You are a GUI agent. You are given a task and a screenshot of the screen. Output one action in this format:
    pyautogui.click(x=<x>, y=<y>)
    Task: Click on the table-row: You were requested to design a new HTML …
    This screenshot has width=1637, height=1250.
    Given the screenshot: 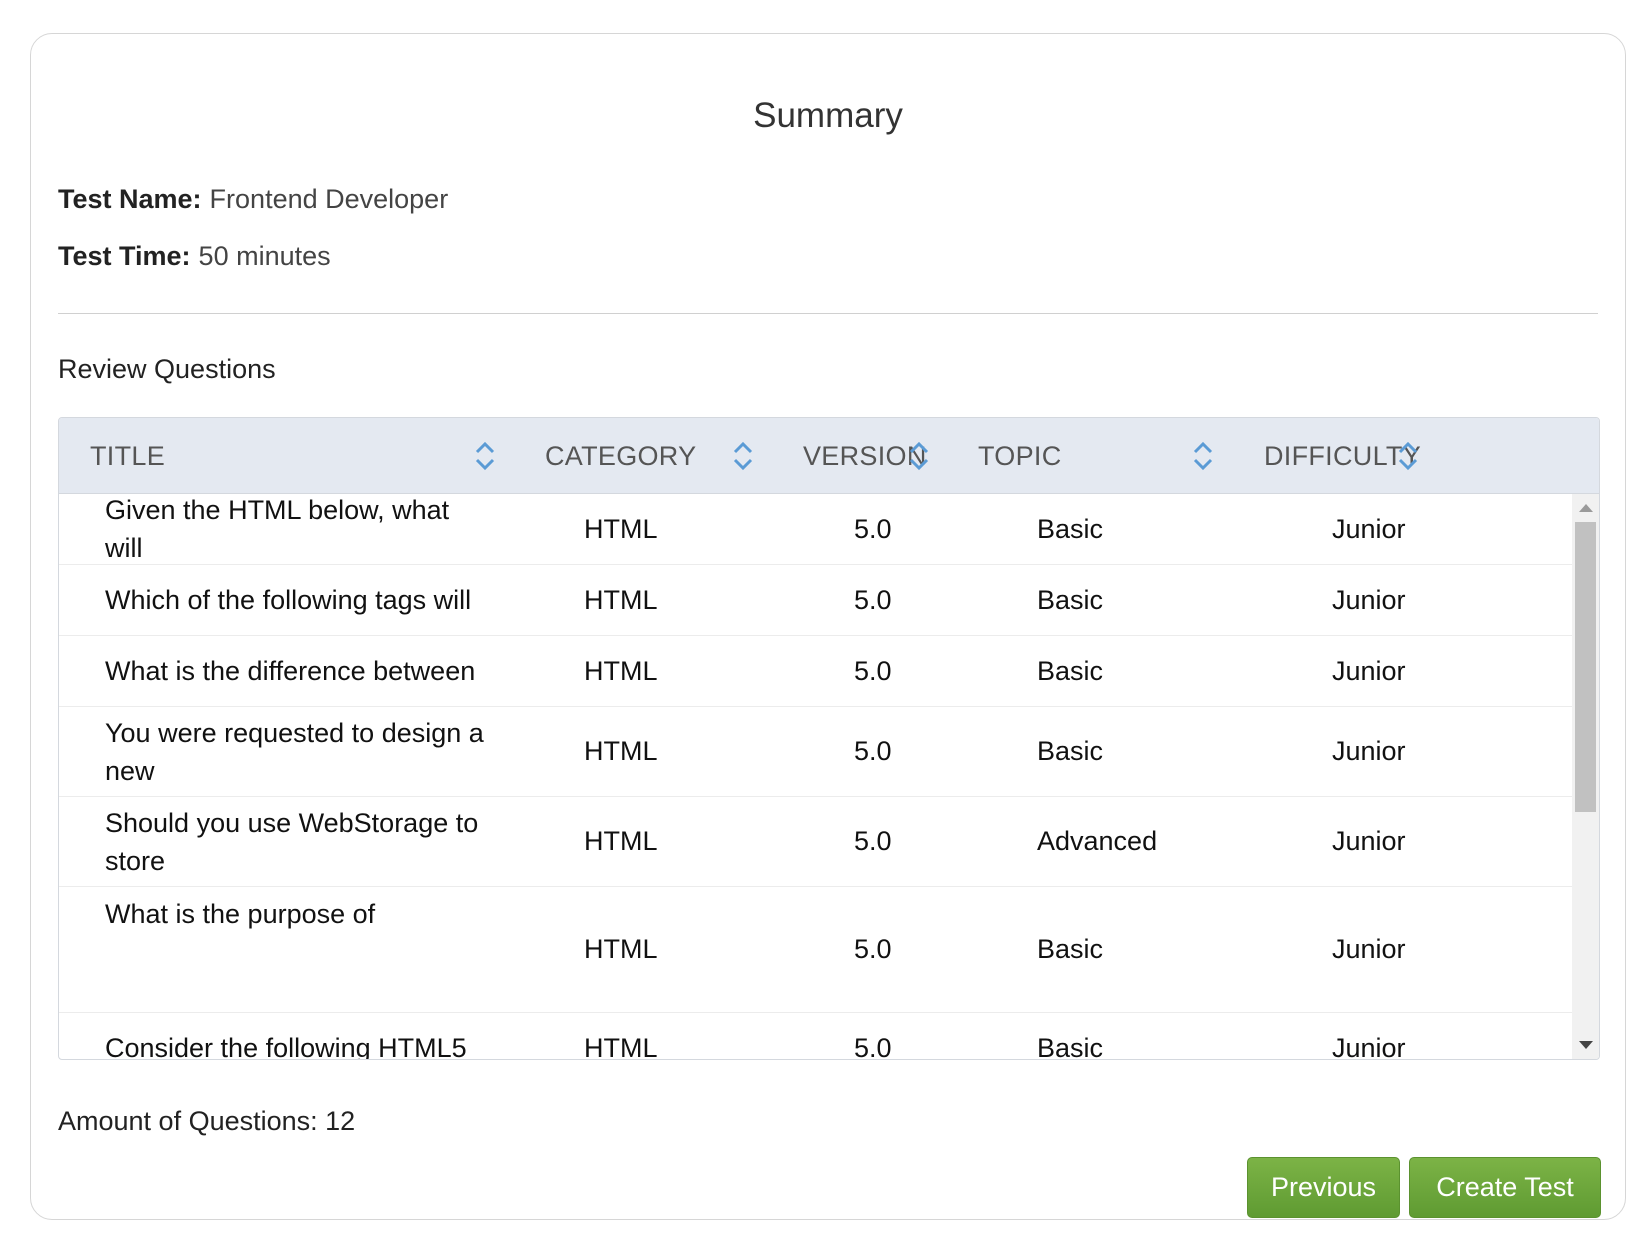 What is the action you would take?
    pyautogui.click(x=816, y=752)
    